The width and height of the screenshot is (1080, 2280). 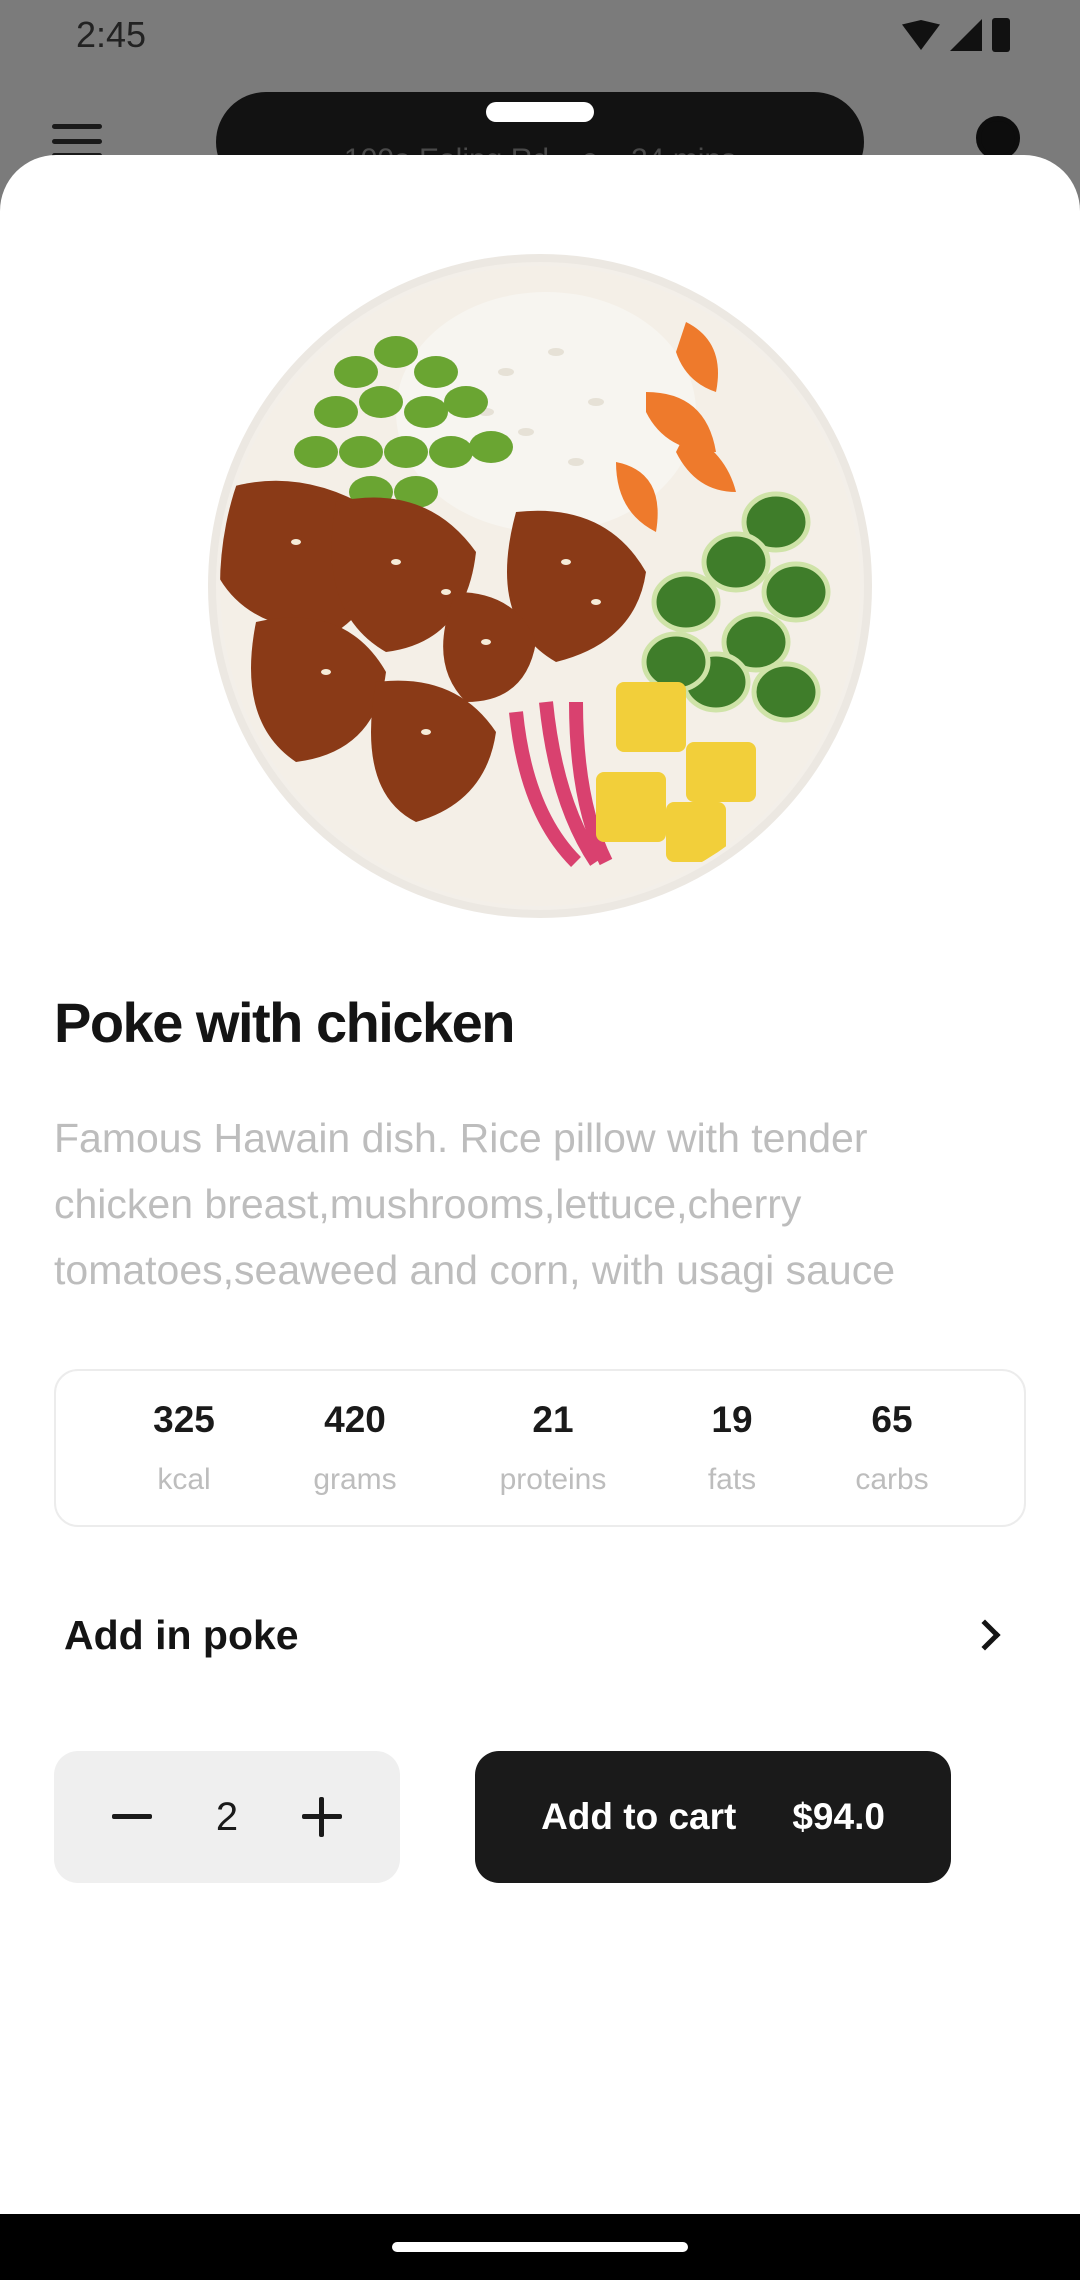 I want to click on nutrition-label: proteins, so click(x=553, y=1479).